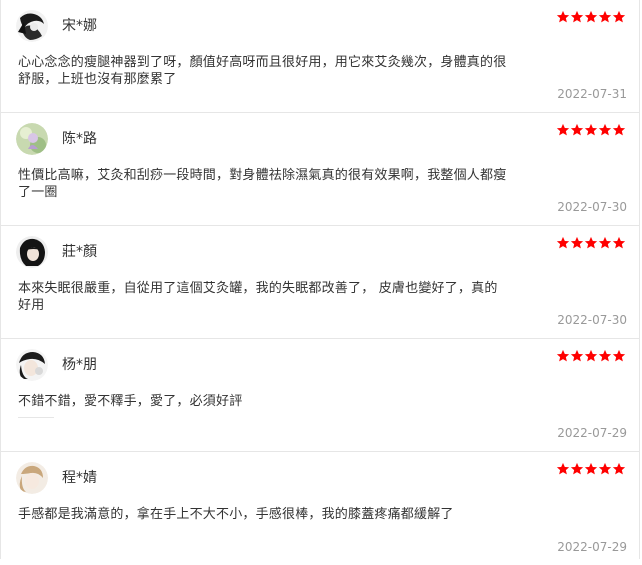  What do you see at coordinates (79, 478) in the screenshot?
I see `reviewer-name: 程*婧` at bounding box center [79, 478].